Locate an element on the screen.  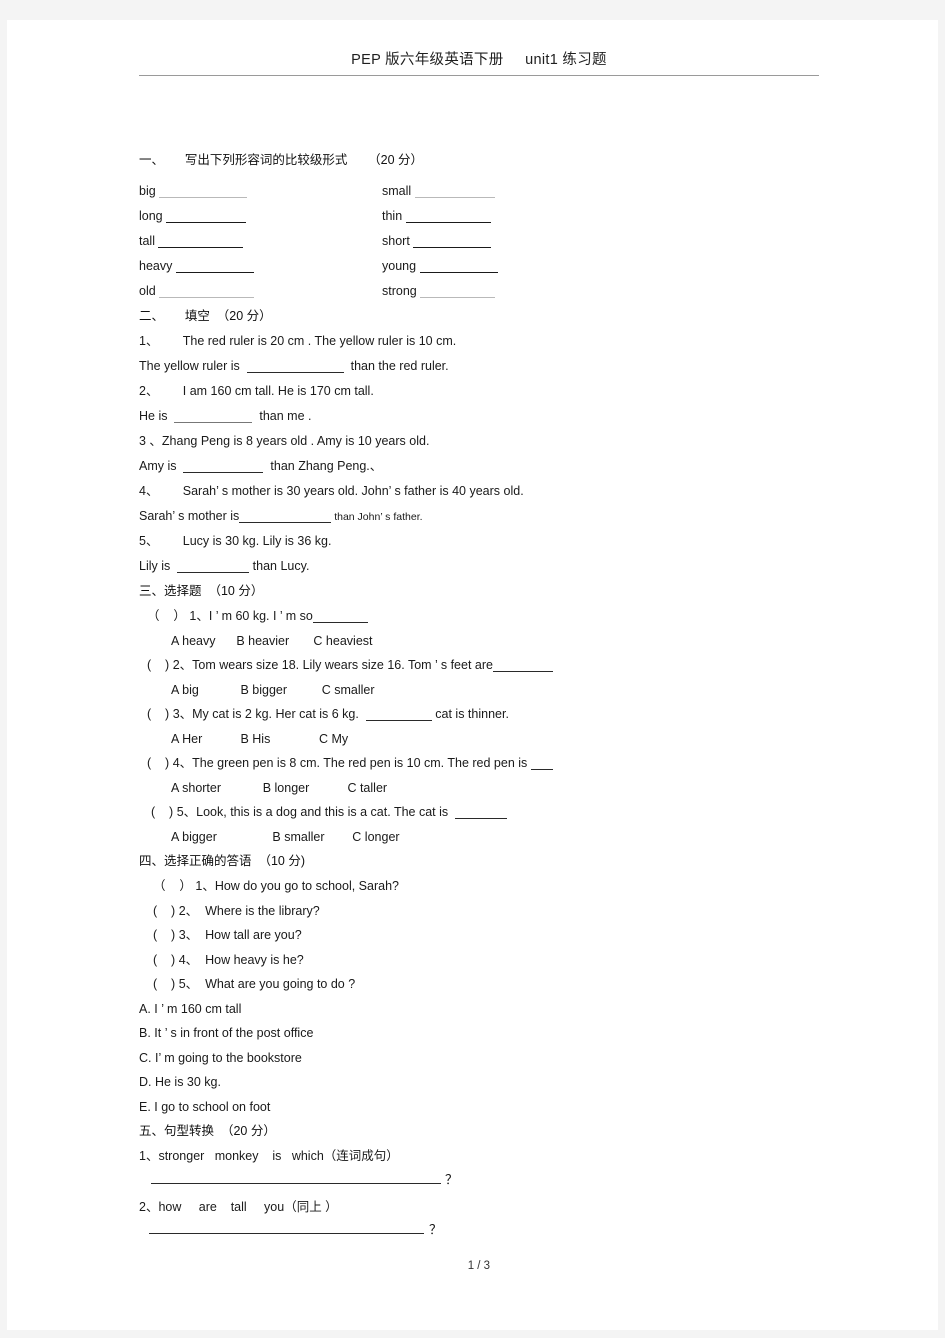
matching-answer-option: D. He is 30 kg. is located at coordinates (489, 1082).